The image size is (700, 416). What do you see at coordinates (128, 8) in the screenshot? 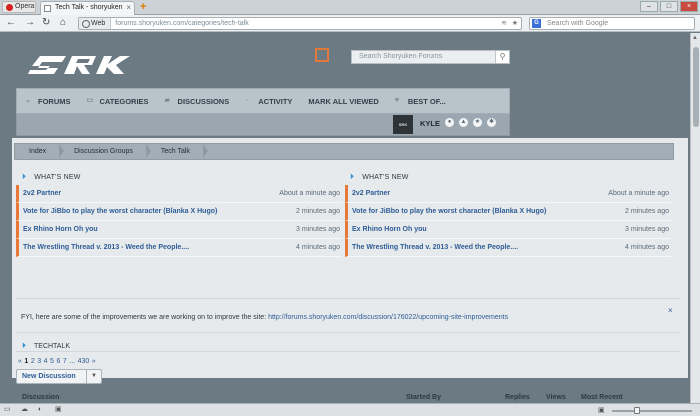
I see `close-tab-icon: ×` at bounding box center [128, 8].